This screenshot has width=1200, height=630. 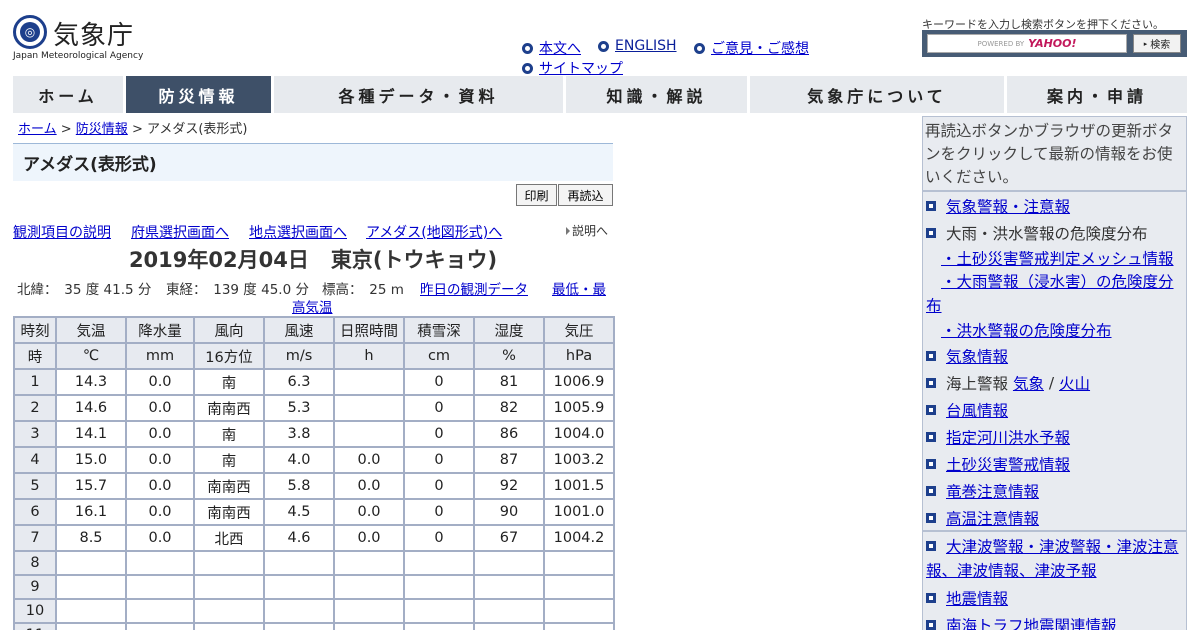 What do you see at coordinates (982, 518) in the screenshot?
I see `side-koon: 高温注意情報` at bounding box center [982, 518].